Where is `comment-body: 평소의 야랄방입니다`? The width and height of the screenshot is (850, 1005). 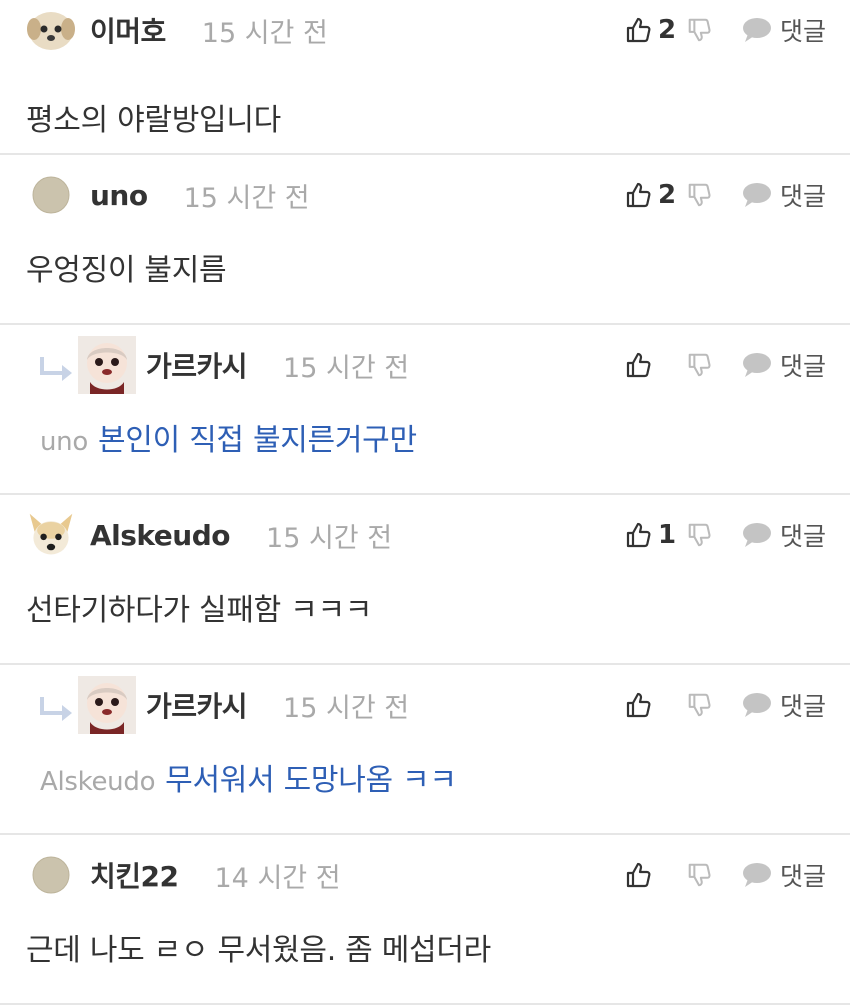 comment-body: 평소의 야랄방입니다 is located at coordinates (153, 120).